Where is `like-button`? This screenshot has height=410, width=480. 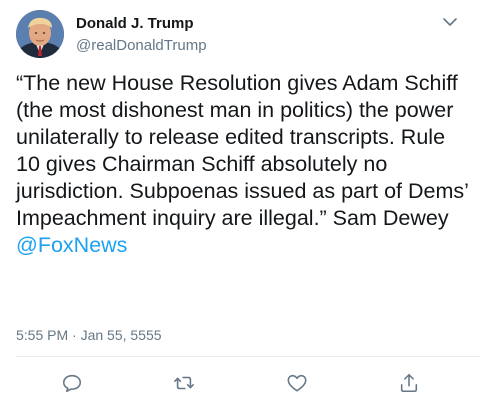 like-button is located at coordinates (297, 383).